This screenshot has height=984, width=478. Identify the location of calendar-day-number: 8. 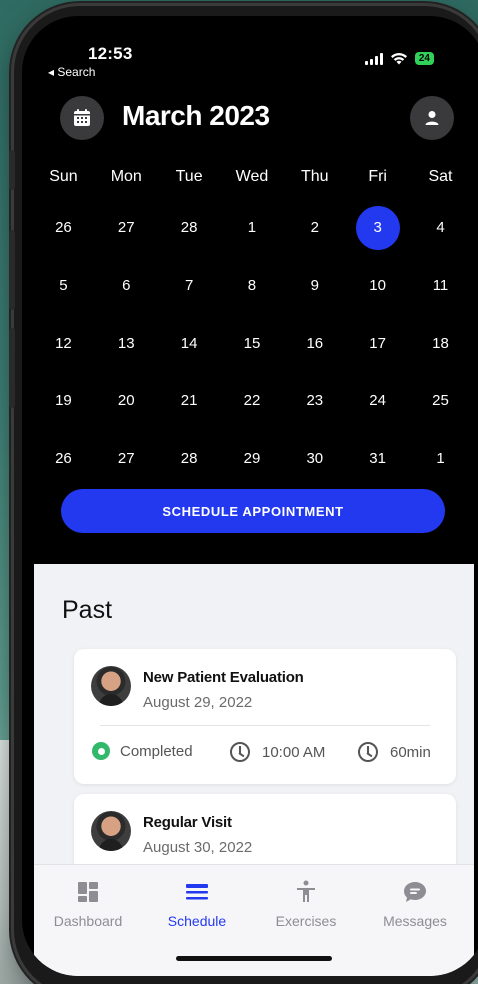
(252, 285).